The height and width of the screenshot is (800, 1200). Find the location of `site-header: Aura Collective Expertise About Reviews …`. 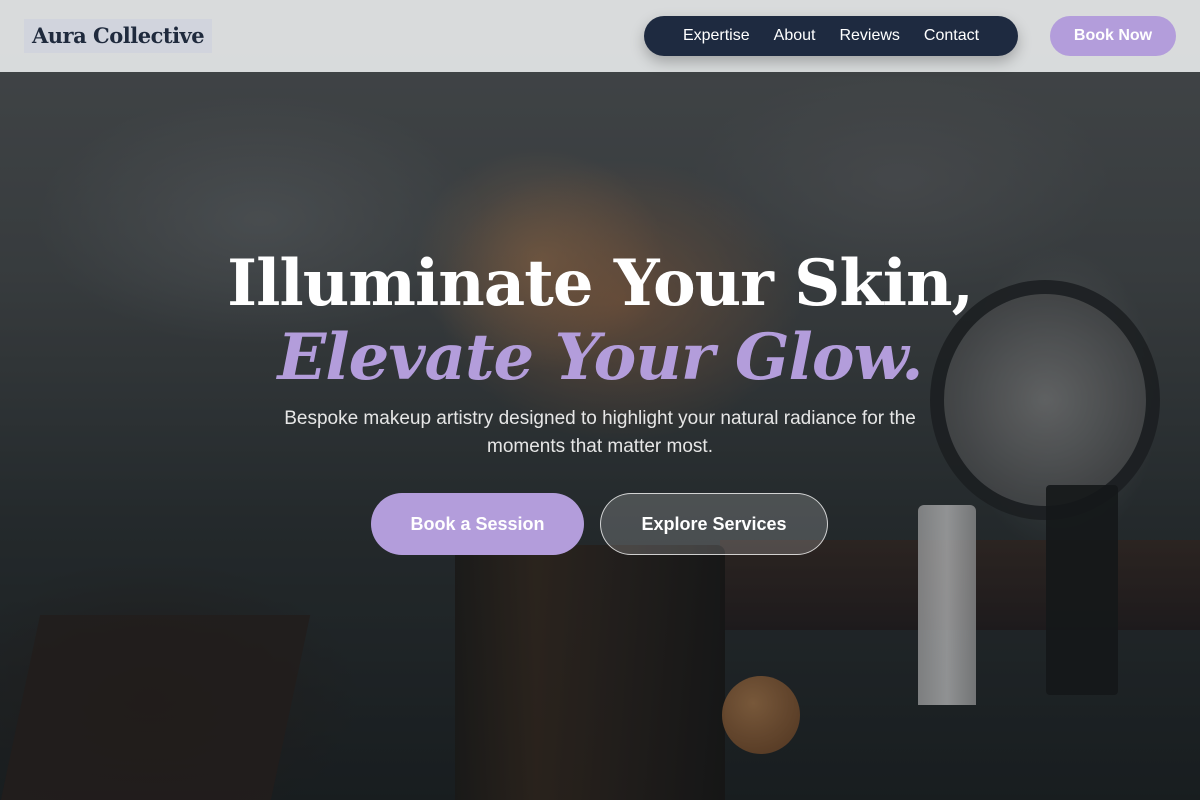

site-header: Aura Collective Expertise About Reviews … is located at coordinates (600, 36).